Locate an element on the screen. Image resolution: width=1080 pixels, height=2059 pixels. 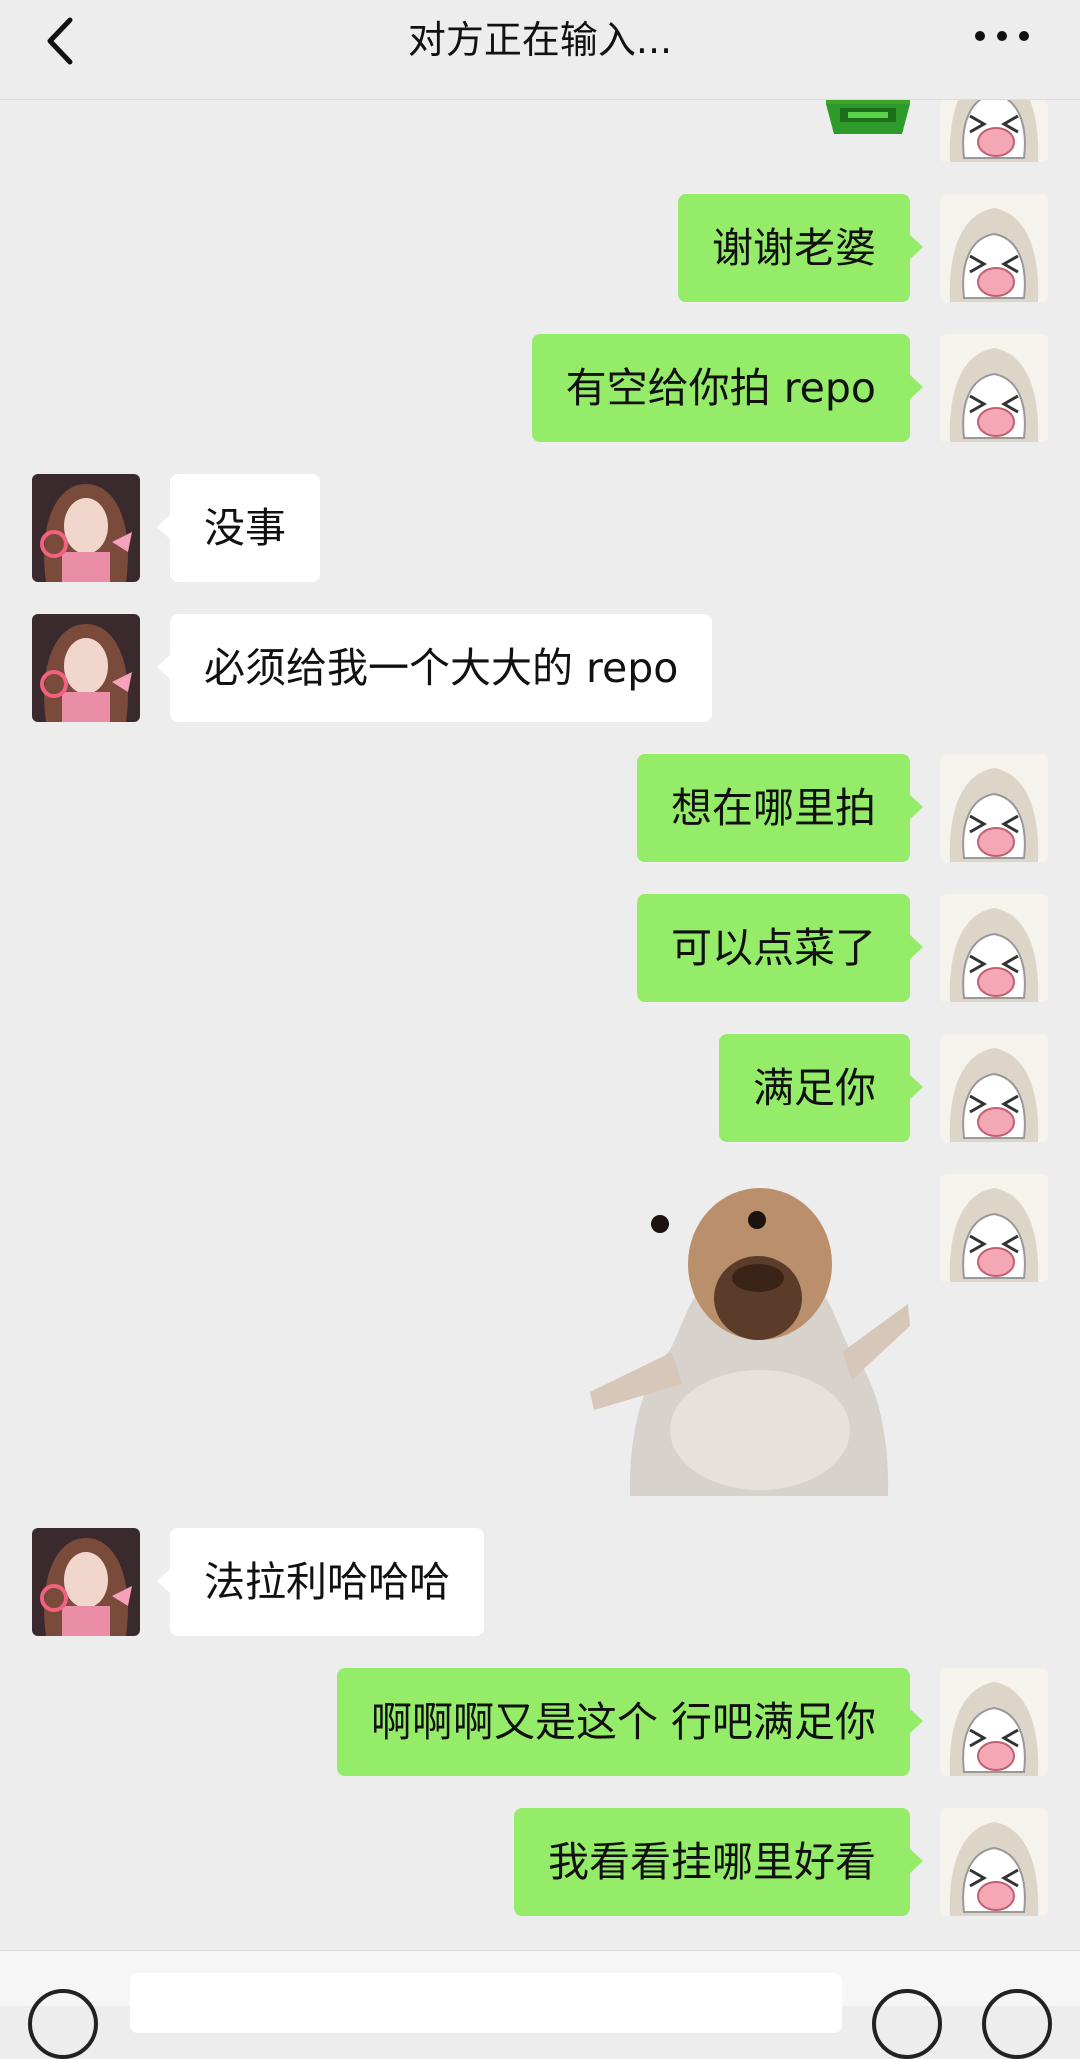
sent-message-bubble: 满足你 is located at coordinates (821, 1088).